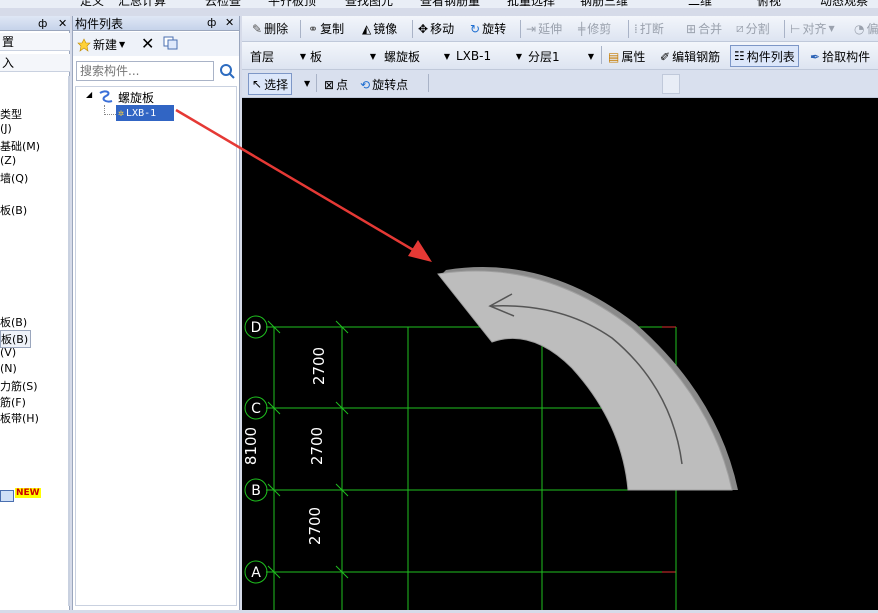 This screenshot has height=613, width=878. Describe the element at coordinates (270, 28) in the screenshot. I see `delete-button: ✎ 删除` at that location.